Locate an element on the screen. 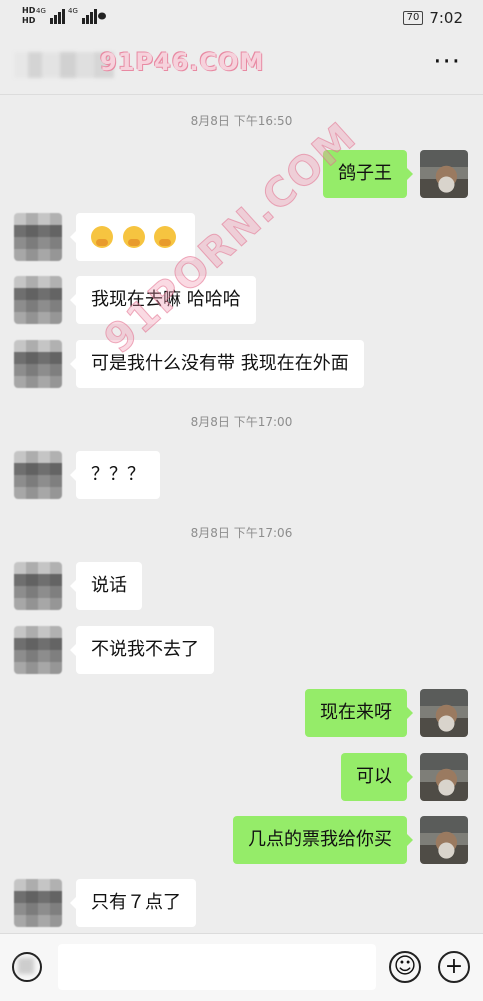  emoji-icon: ☺ is located at coordinates (405, 967).